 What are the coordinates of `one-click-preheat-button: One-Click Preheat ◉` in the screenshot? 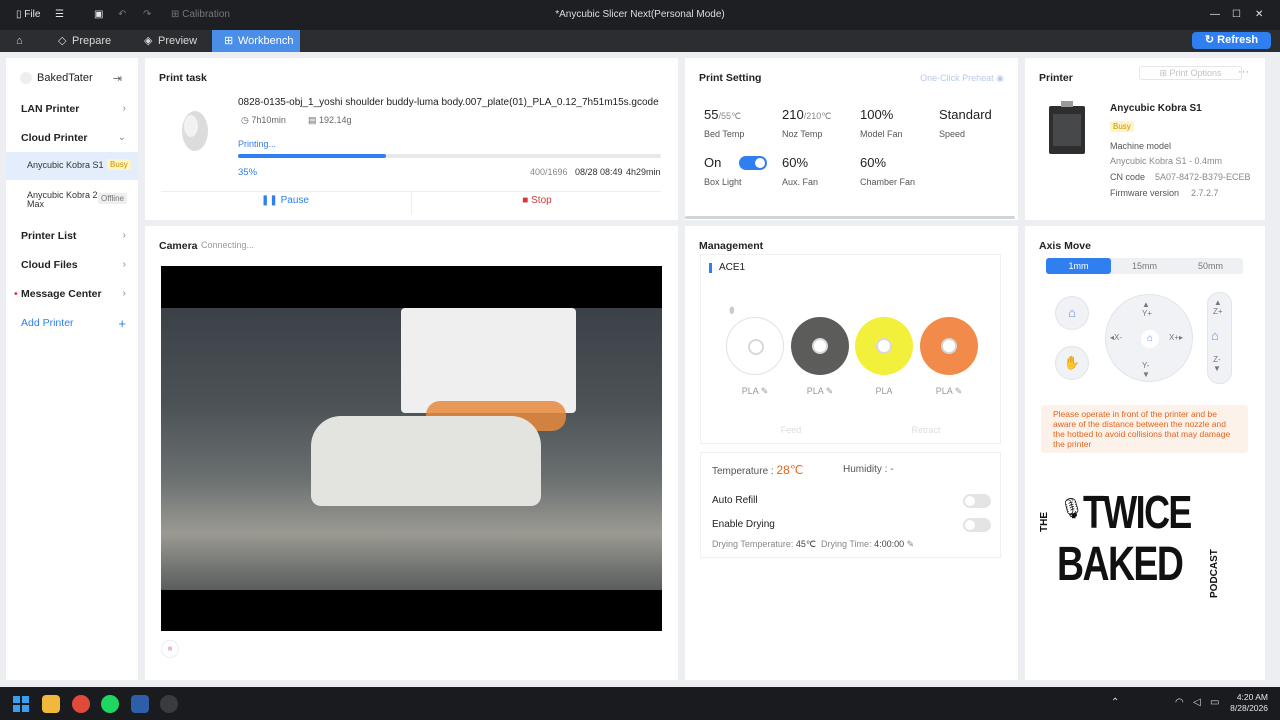 It's located at (962, 78).